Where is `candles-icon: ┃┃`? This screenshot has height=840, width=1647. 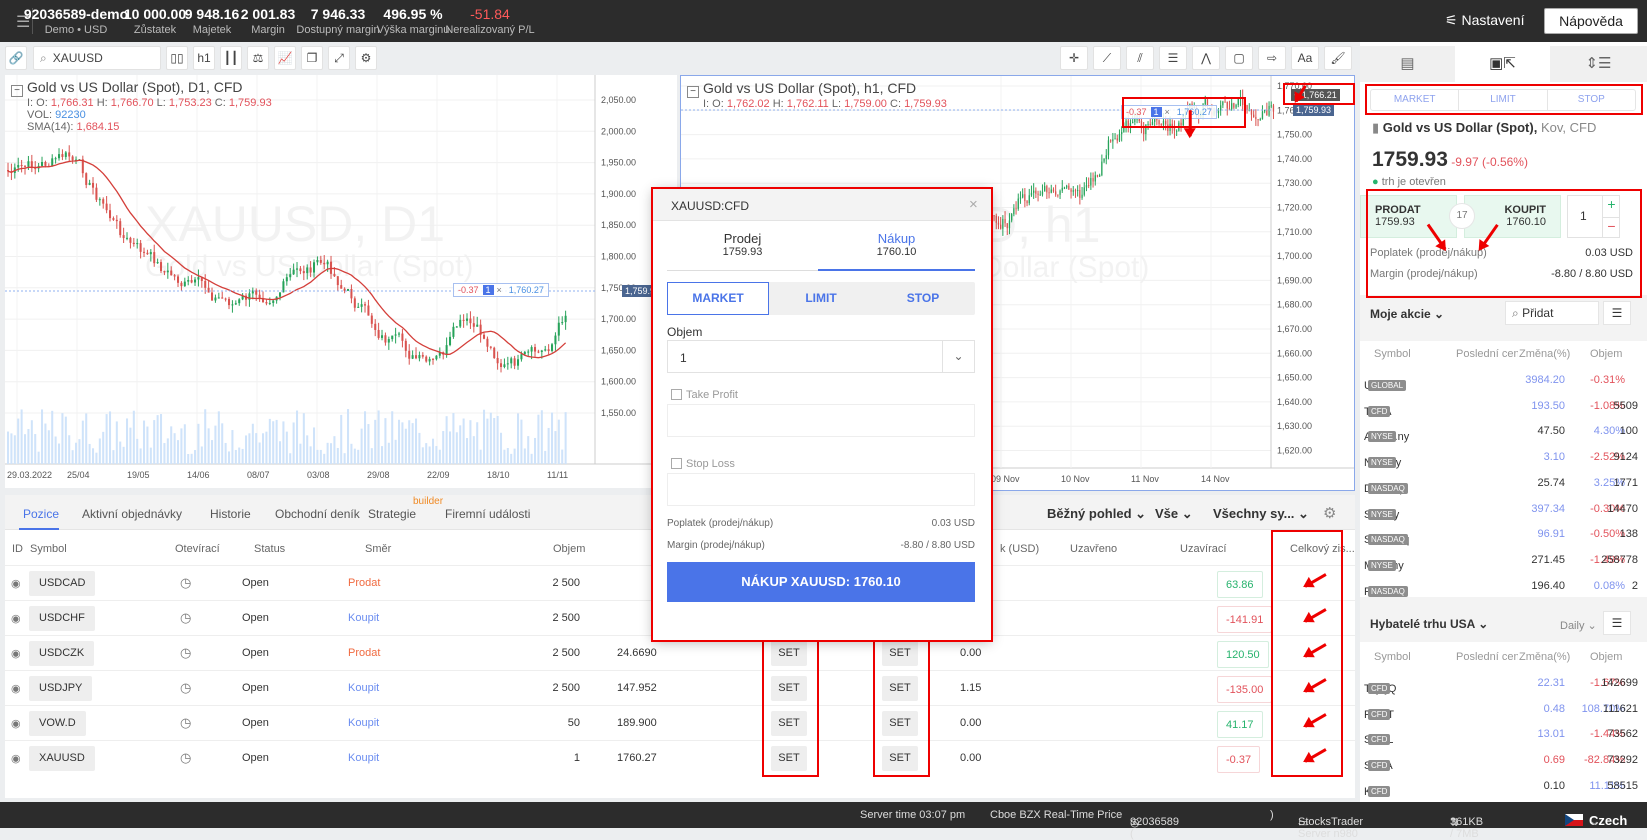 candles-icon: ┃┃ is located at coordinates (231, 58).